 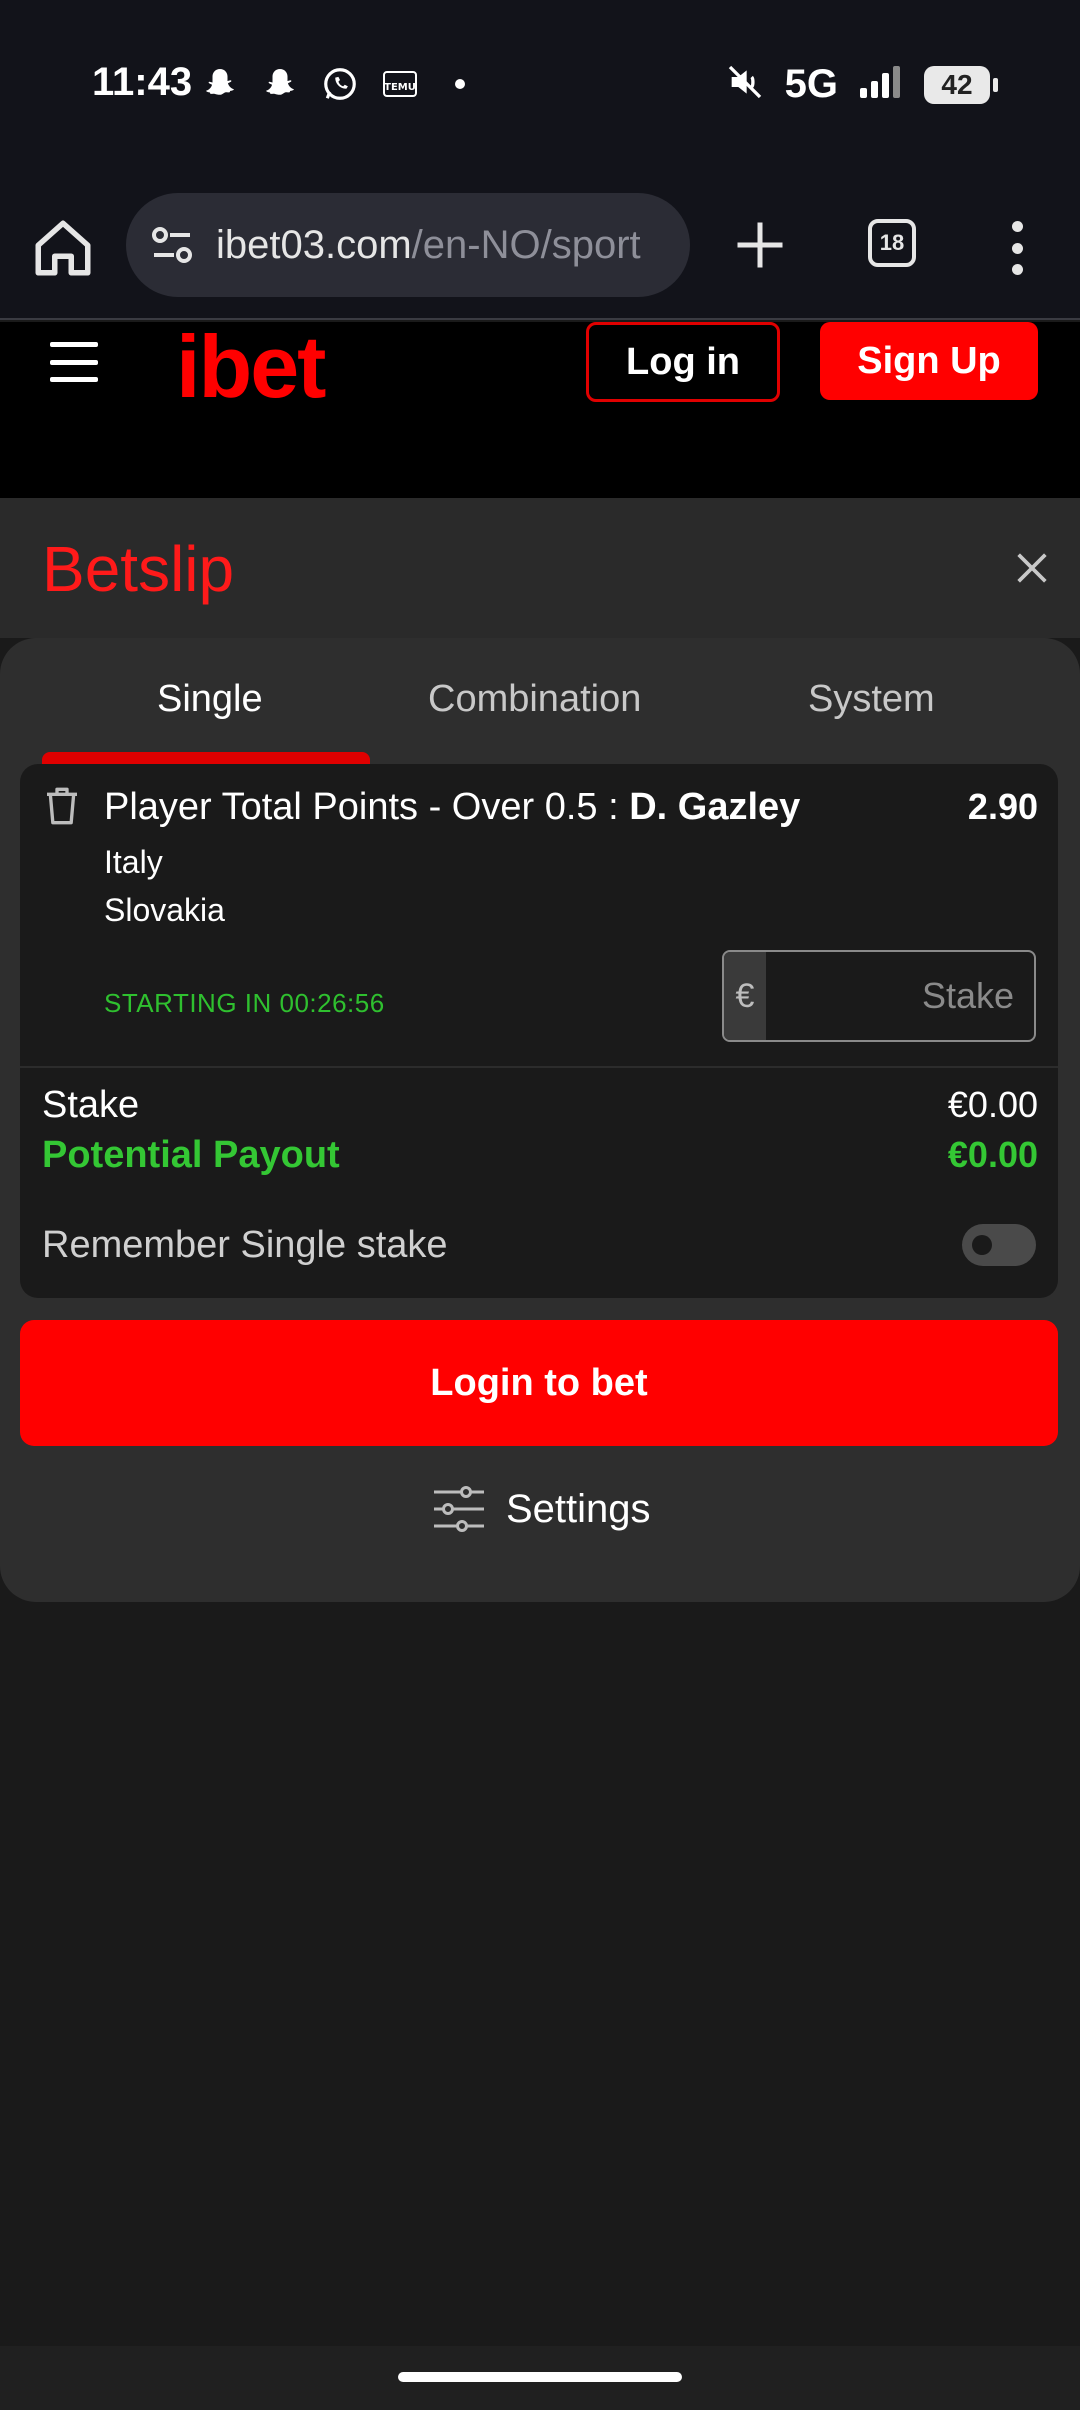 I want to click on more-options-icon, so click(x=1017, y=248).